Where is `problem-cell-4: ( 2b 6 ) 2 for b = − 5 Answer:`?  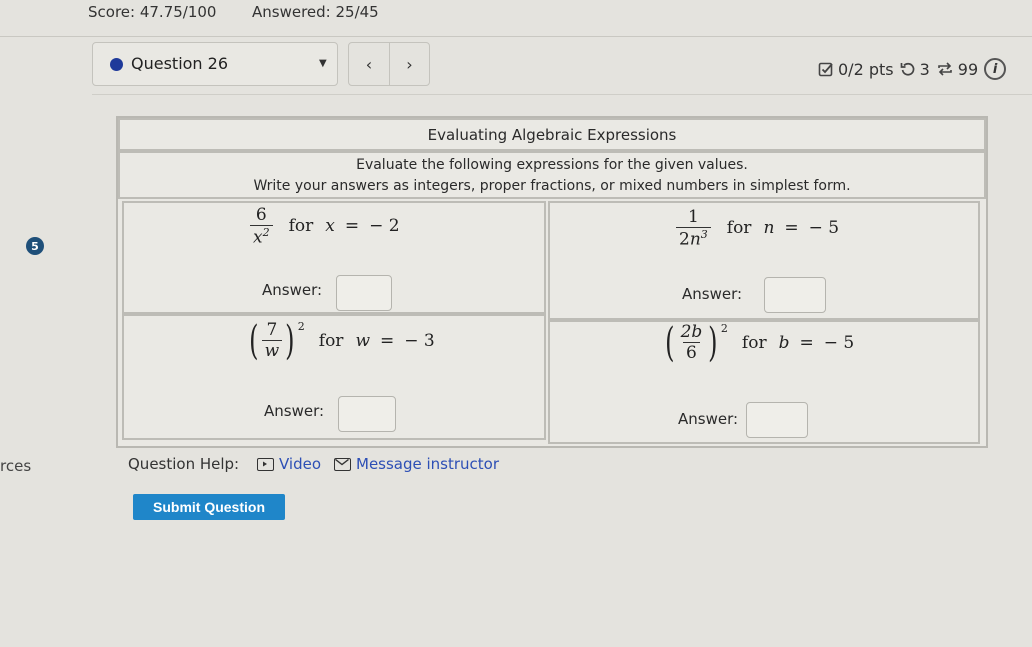
problem-cell-4: ( 2b 6 ) 2 for b = − 5 Answer: is located at coordinates (764, 382).